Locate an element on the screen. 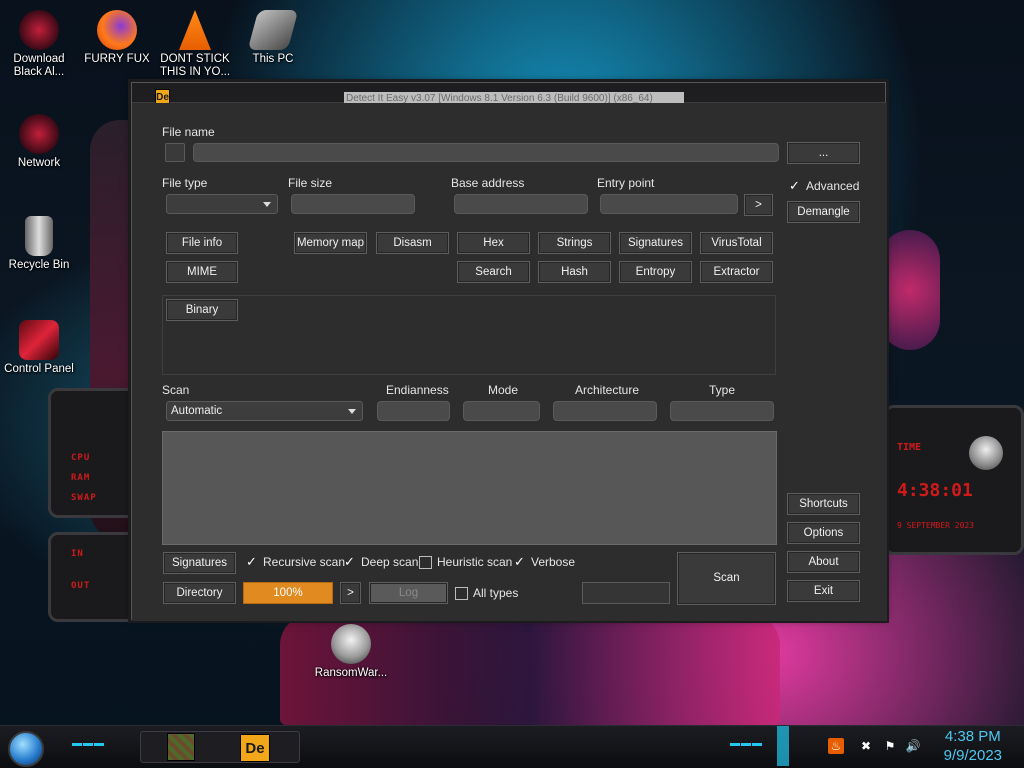 This screenshot has height=768, width=1024. detect-it-easy-icon: De is located at coordinates (255, 748).